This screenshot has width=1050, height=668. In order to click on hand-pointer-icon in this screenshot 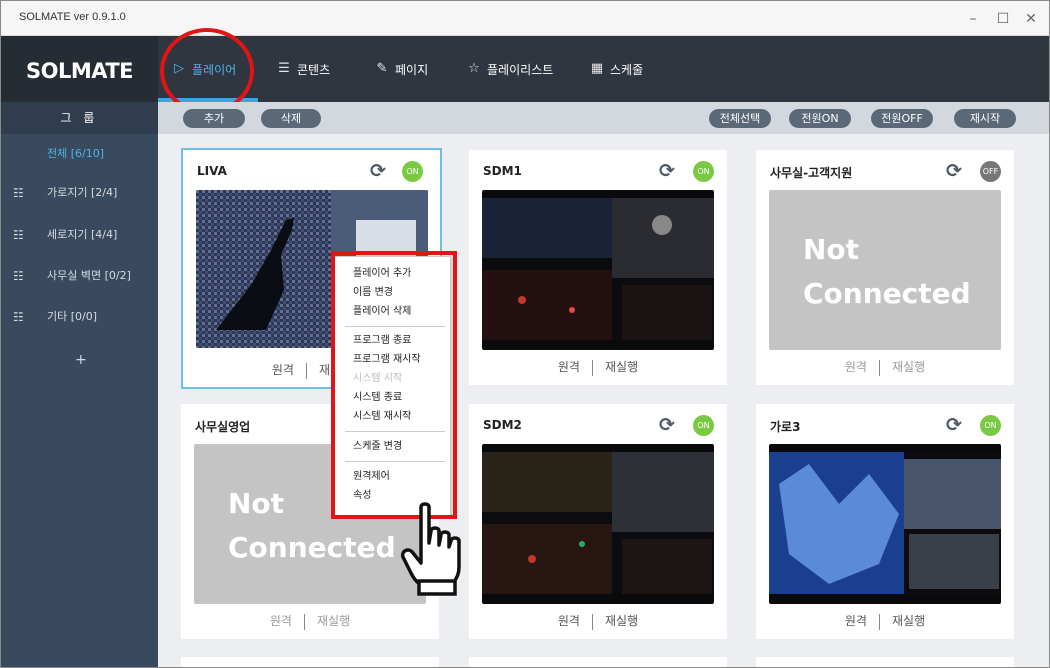, I will do `click(430, 549)`.